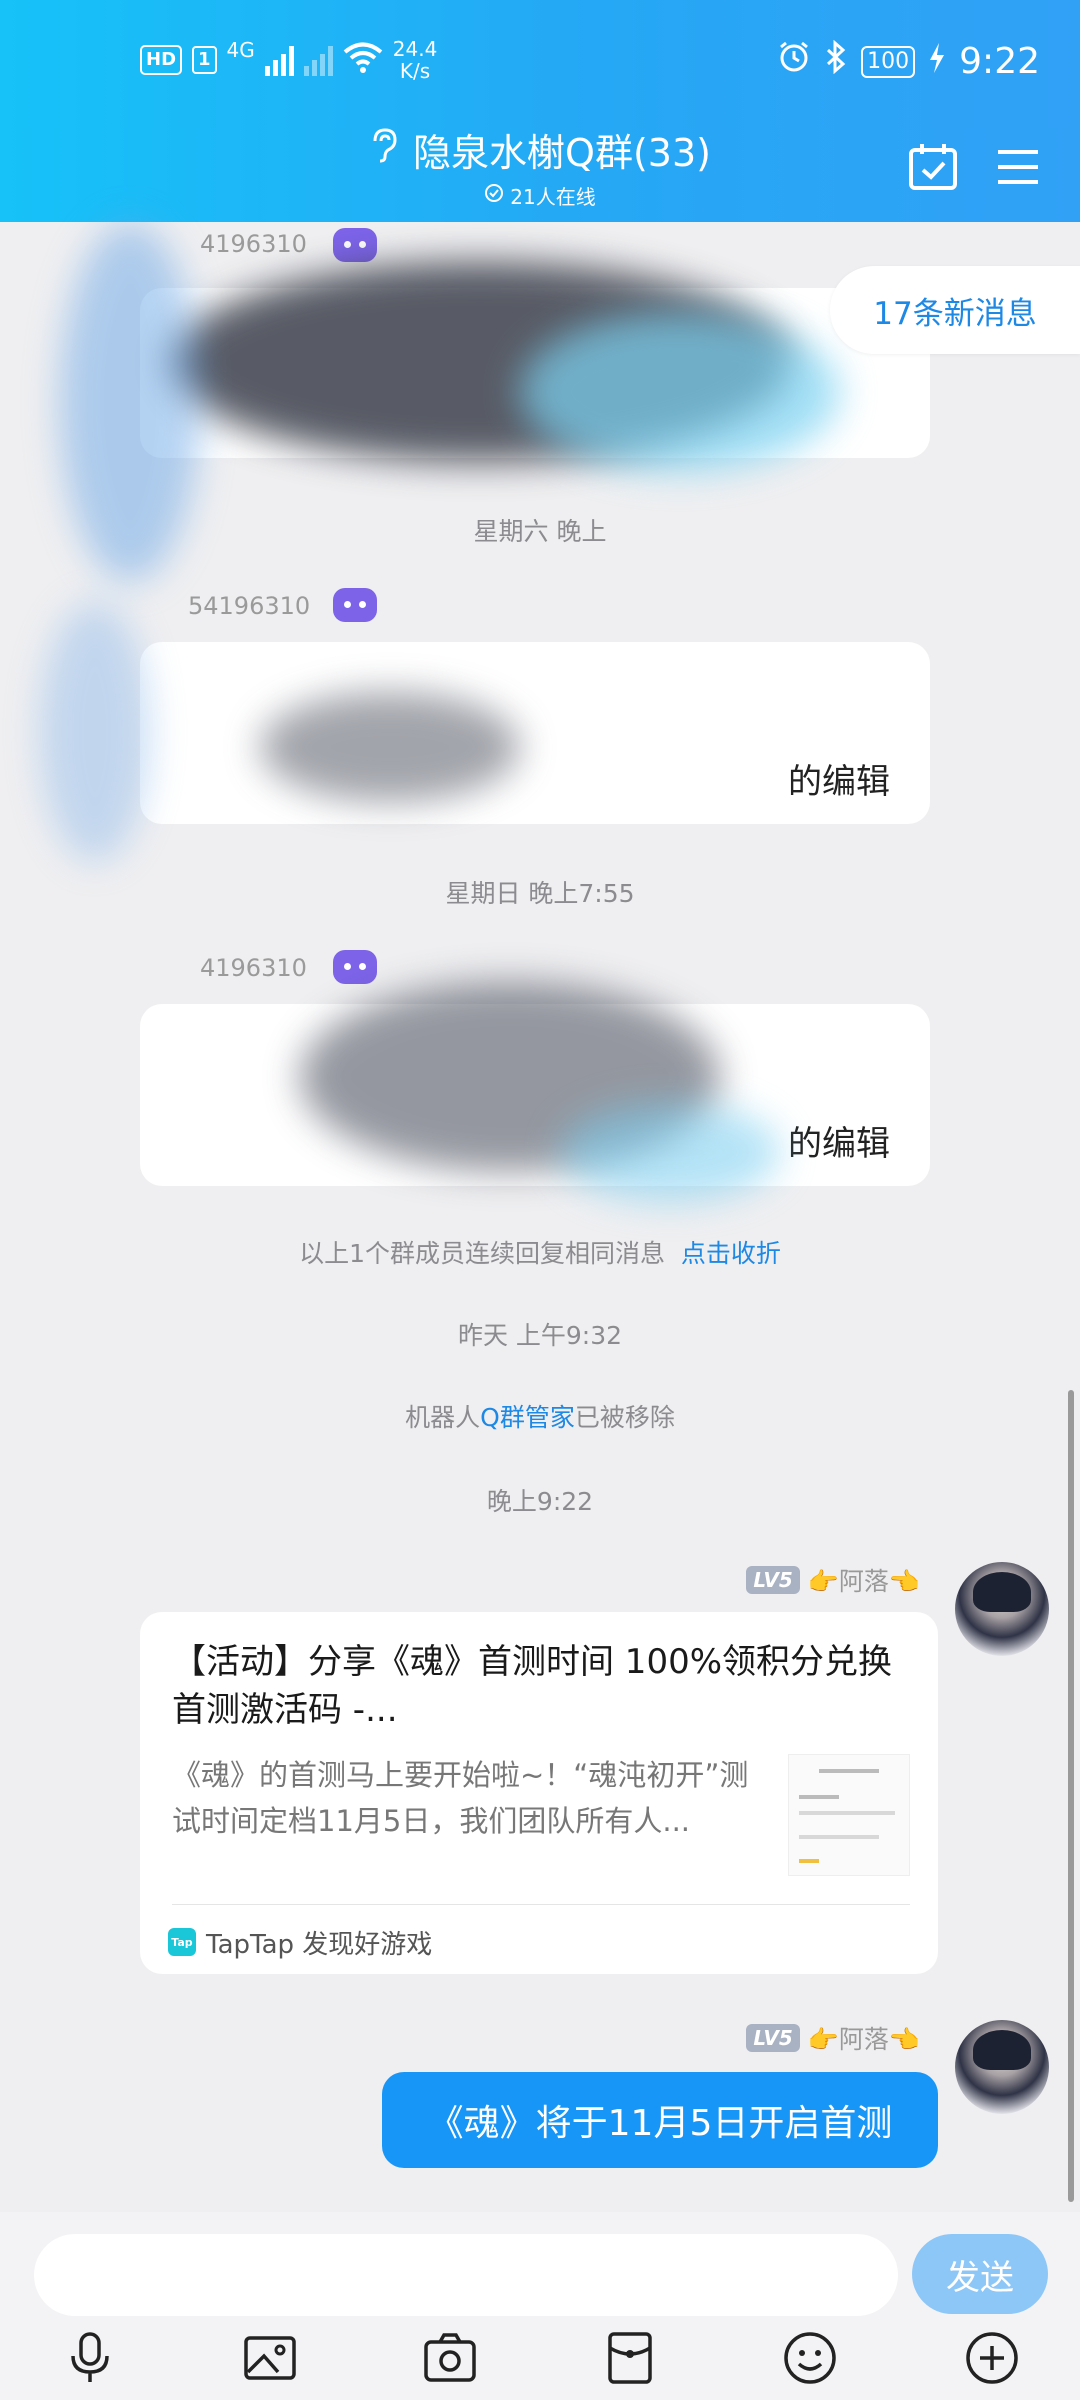 This screenshot has width=1080, height=2400. What do you see at coordinates (494, 195) in the screenshot?
I see `verified-check-icon` at bounding box center [494, 195].